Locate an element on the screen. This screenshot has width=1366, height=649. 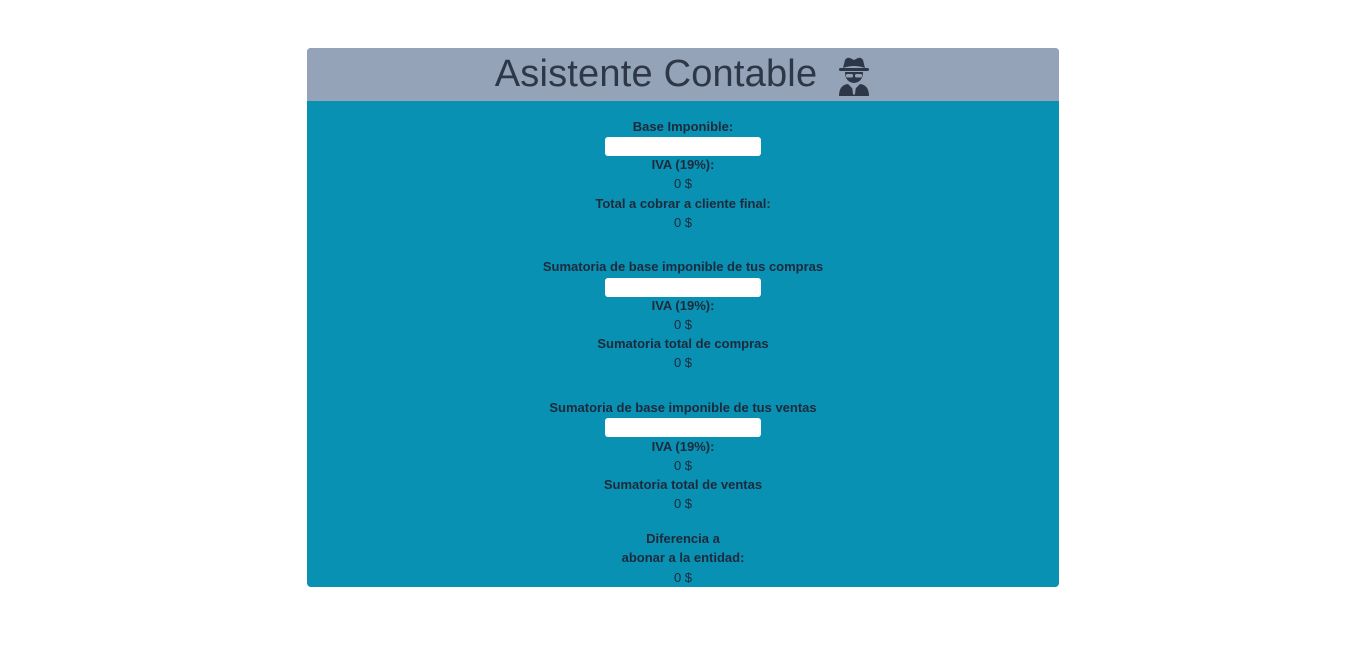
diferencia-label-line1: Diferencia a is located at coordinates (683, 538).